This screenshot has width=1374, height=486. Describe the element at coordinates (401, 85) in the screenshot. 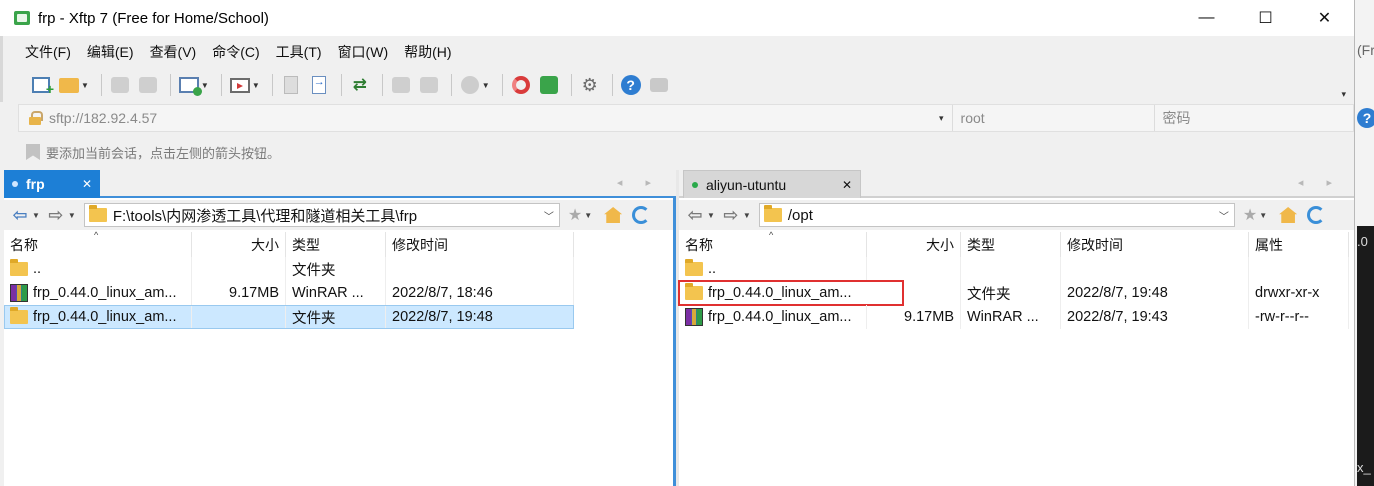

I see `copy-button` at that location.